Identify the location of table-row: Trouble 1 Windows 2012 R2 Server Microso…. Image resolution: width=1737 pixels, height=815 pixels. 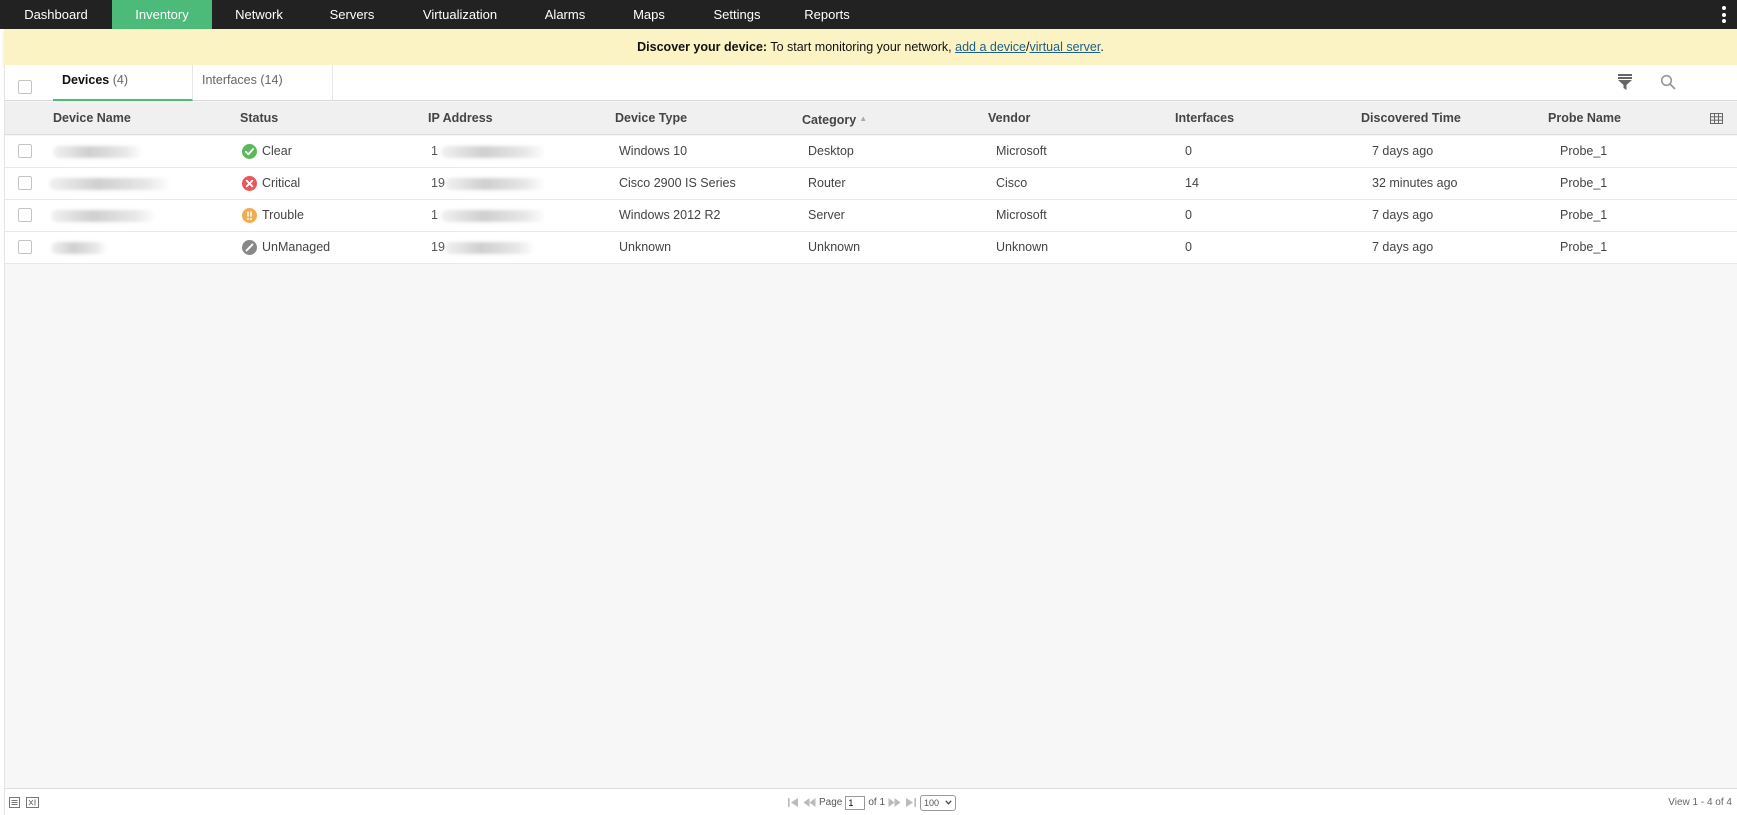
(871, 216).